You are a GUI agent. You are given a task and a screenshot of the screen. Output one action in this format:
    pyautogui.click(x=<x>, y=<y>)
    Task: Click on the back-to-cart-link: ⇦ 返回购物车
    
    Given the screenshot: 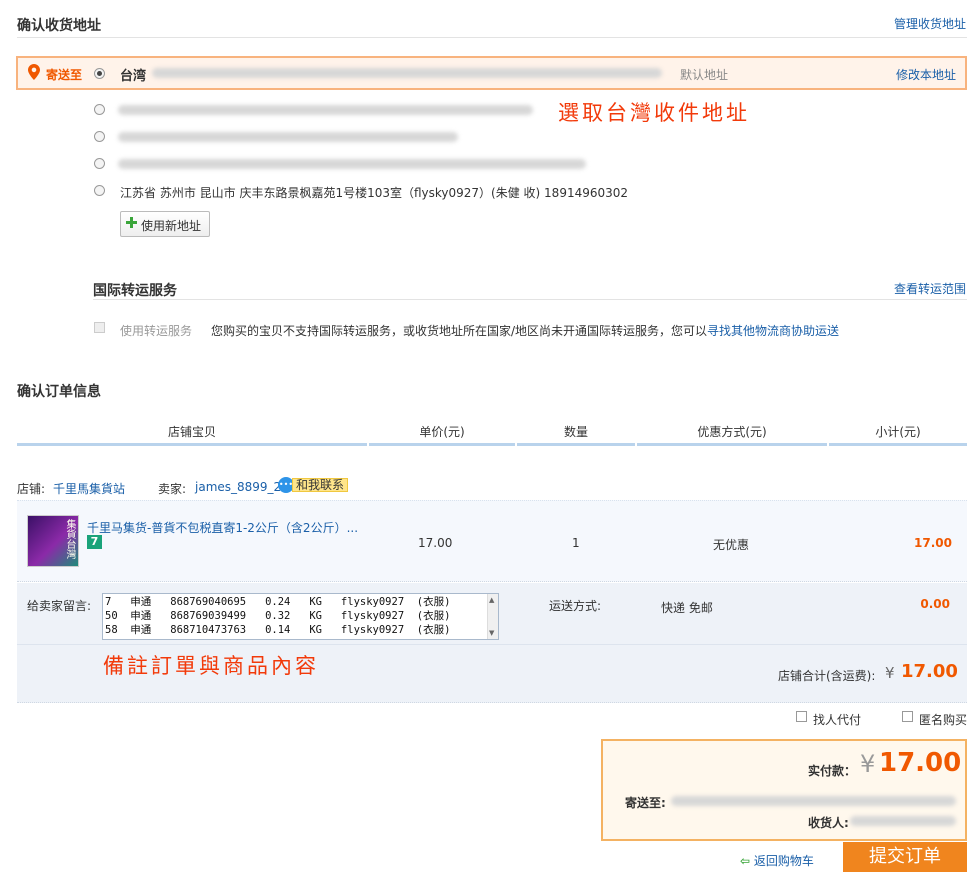 What is the action you would take?
    pyautogui.click(x=777, y=860)
    